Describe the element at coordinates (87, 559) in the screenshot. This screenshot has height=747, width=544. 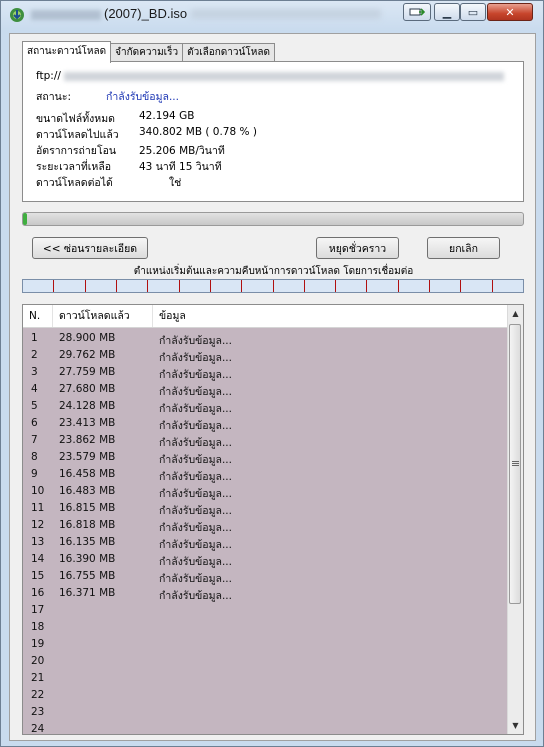
I see `cell-downloaded: 16.390 MB` at that location.